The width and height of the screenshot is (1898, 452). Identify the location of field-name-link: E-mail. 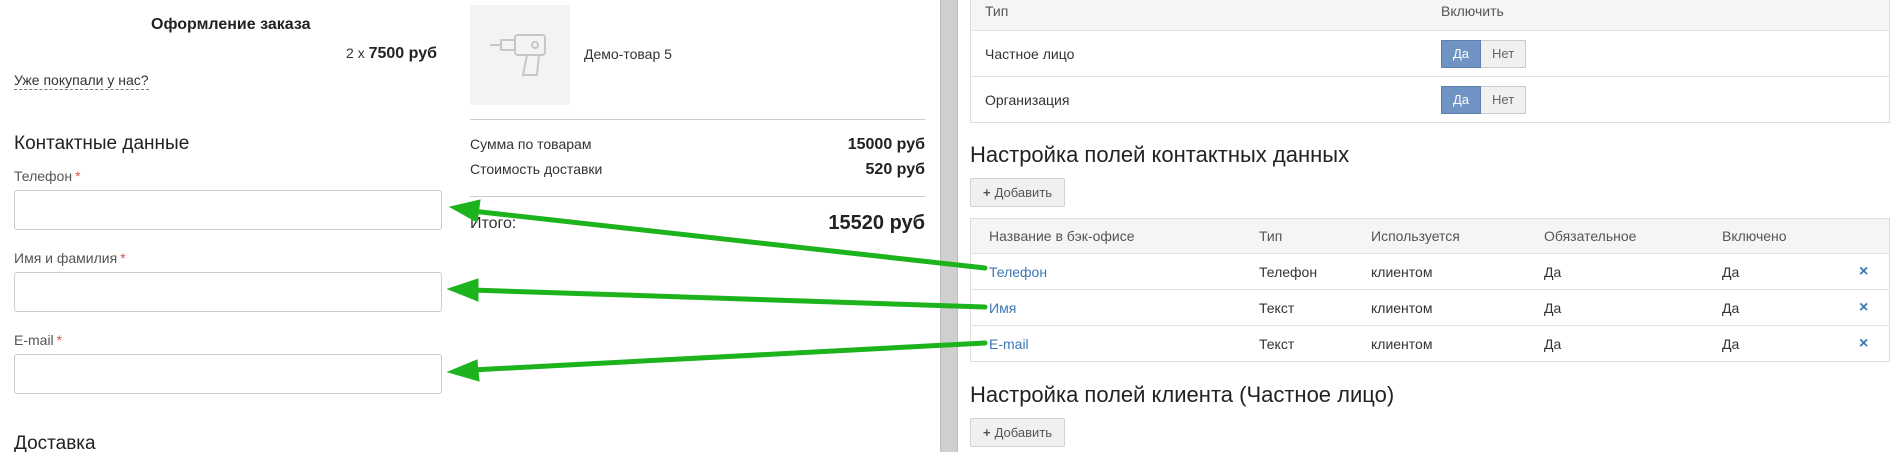
(1009, 344).